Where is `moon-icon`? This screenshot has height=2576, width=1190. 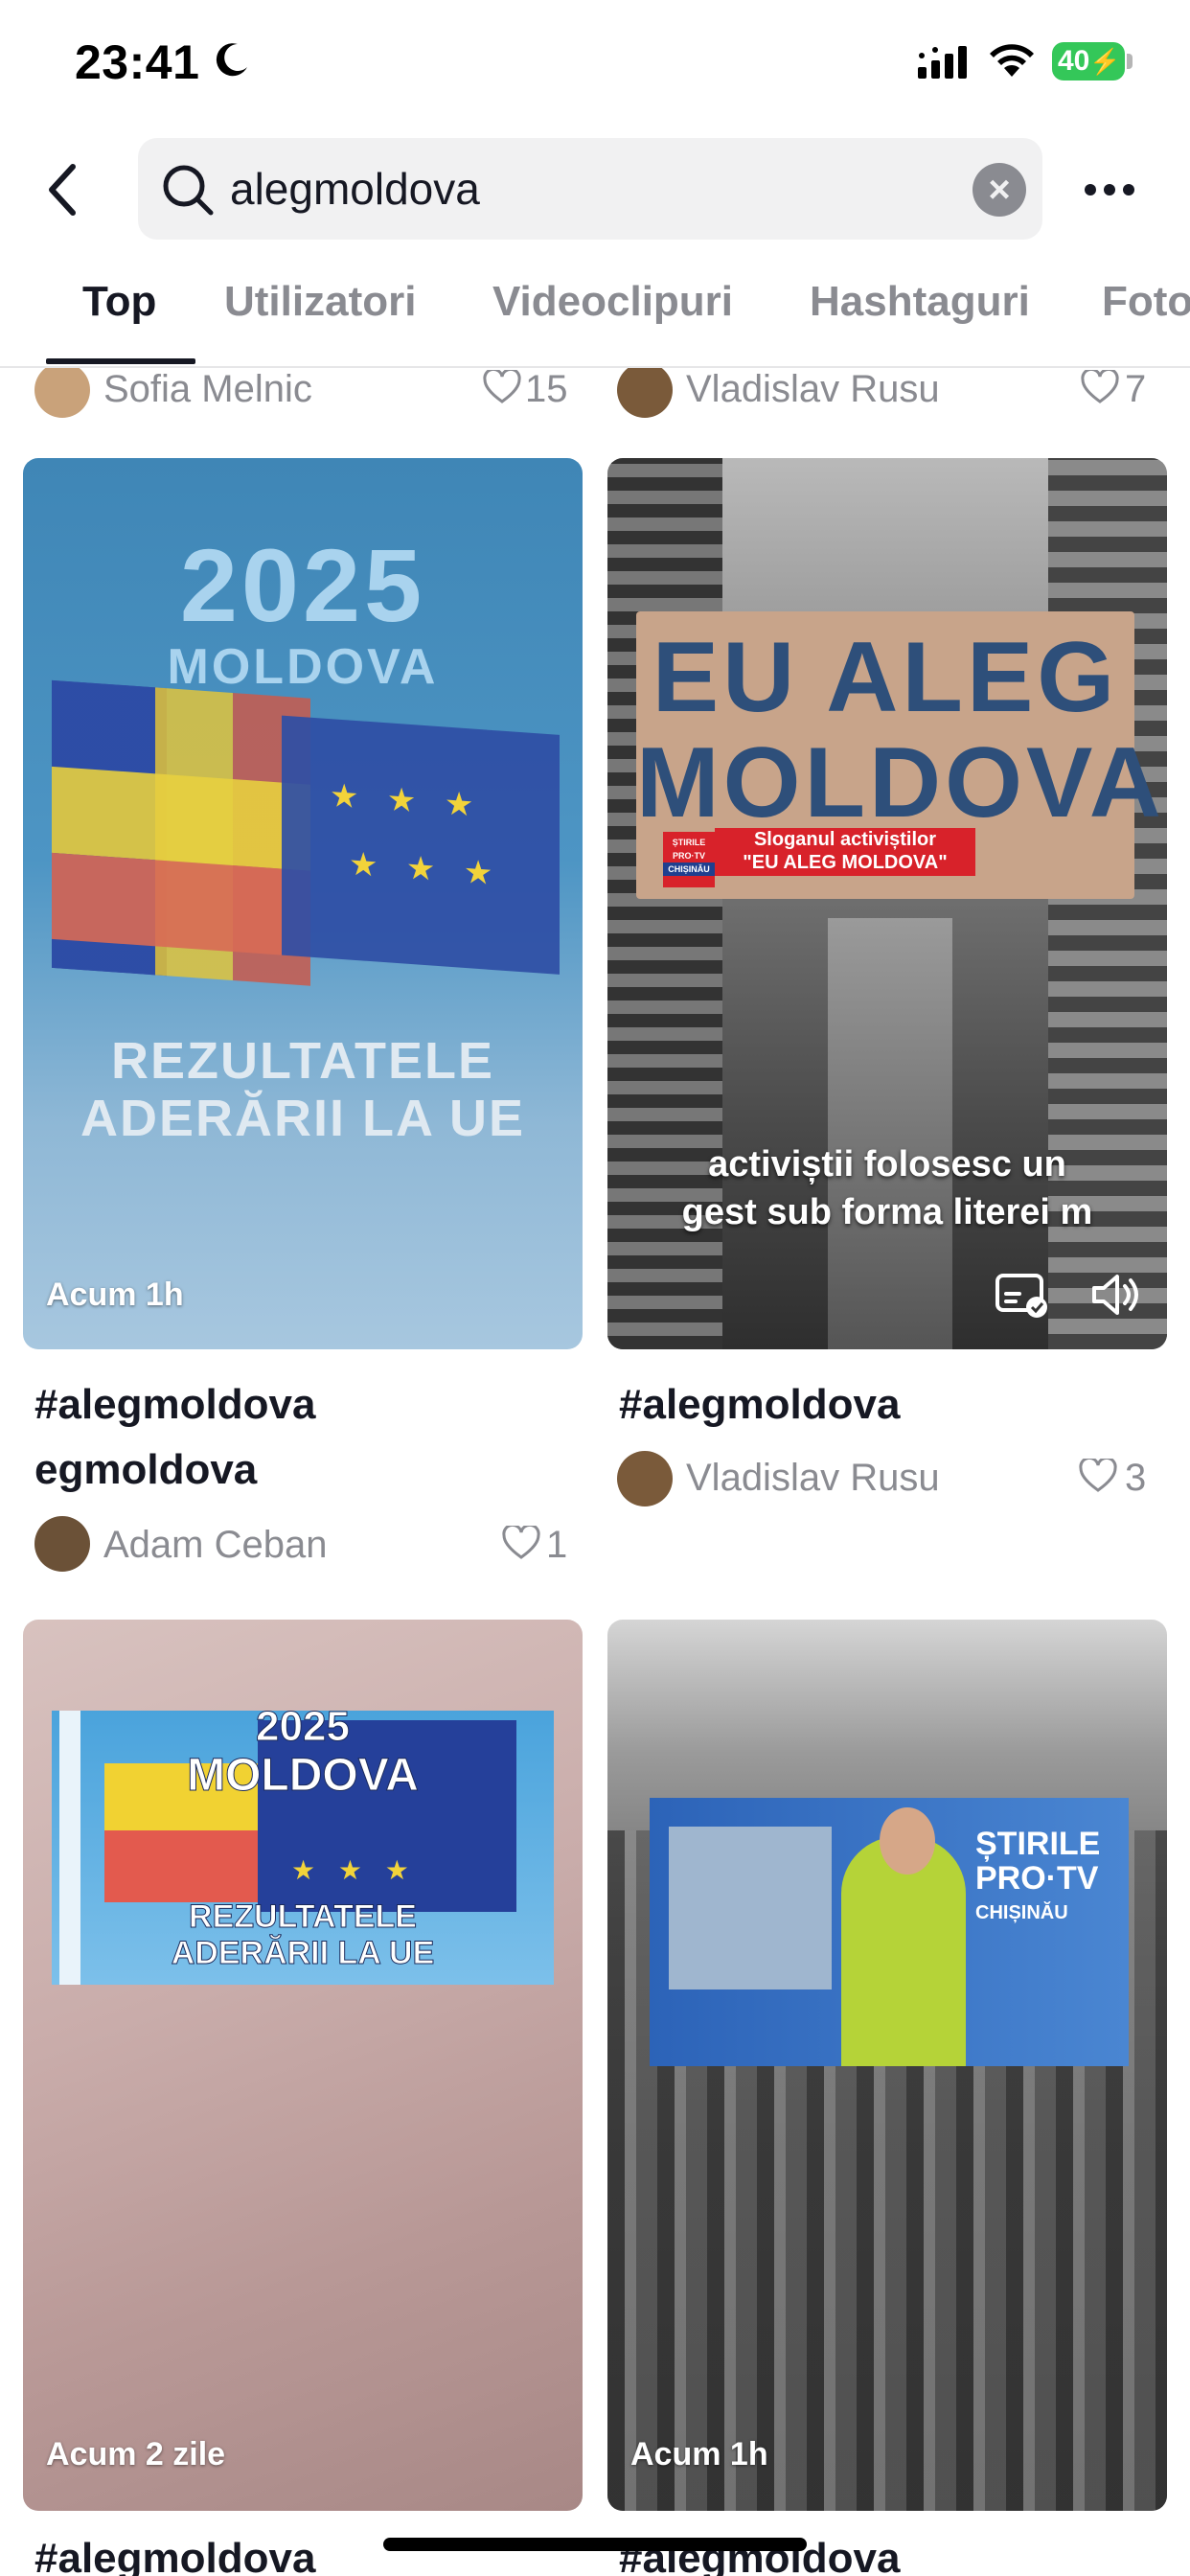 moon-icon is located at coordinates (232, 60).